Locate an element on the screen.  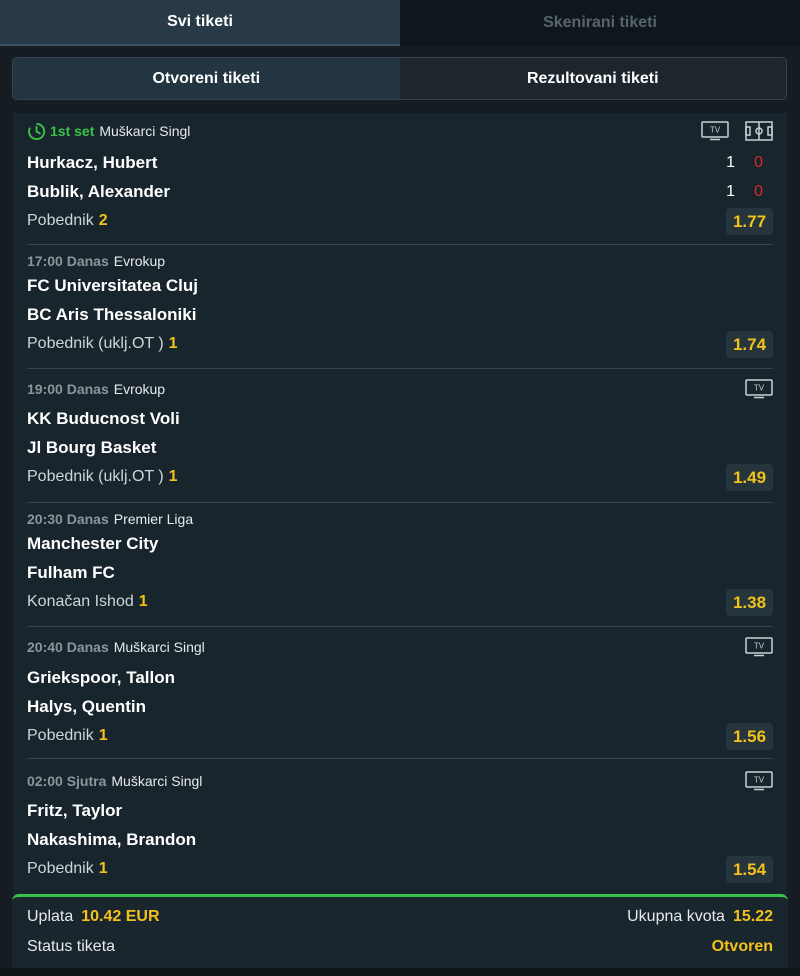
odd-badge: 1.74 is located at coordinates (749, 344).